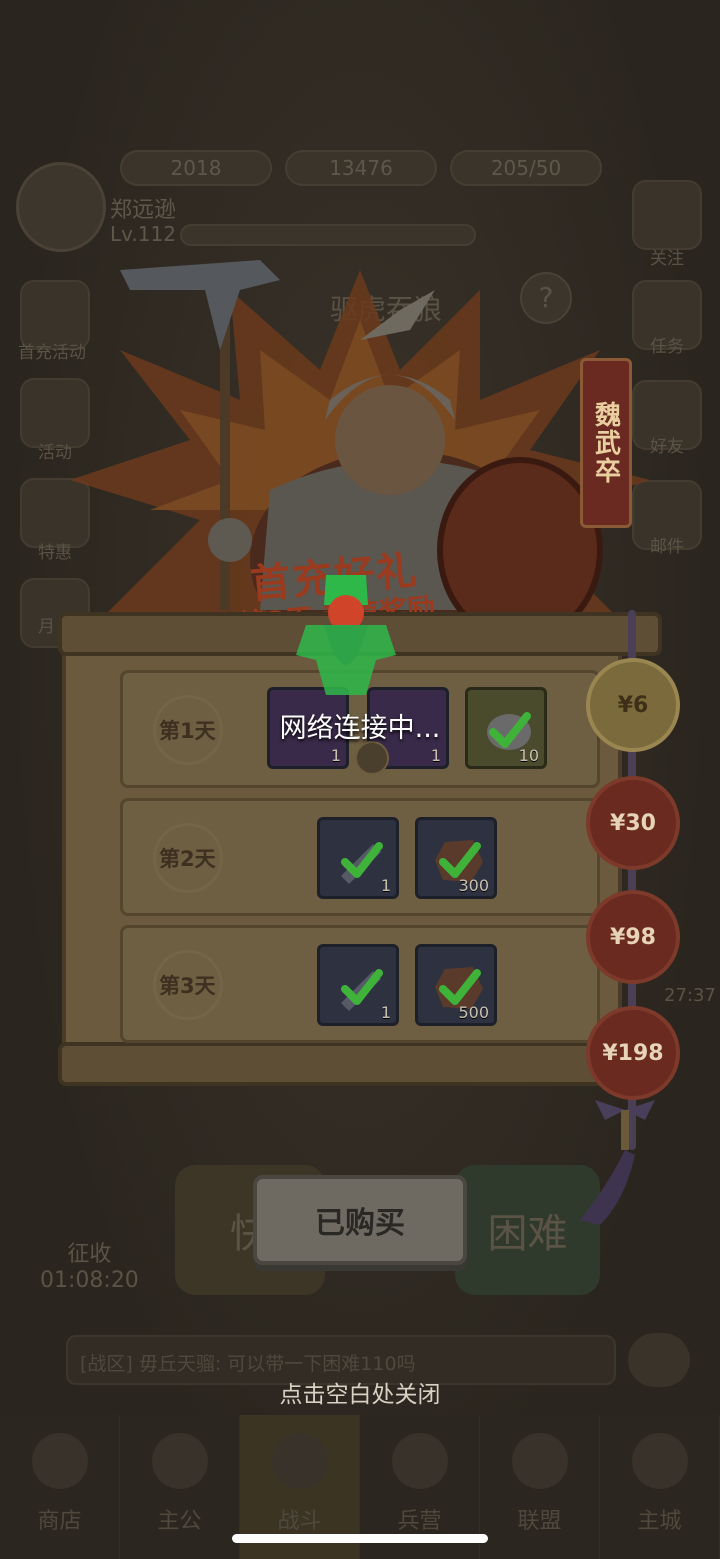  Describe the element at coordinates (59, 1461) in the screenshot. I see `shop-icon` at that location.